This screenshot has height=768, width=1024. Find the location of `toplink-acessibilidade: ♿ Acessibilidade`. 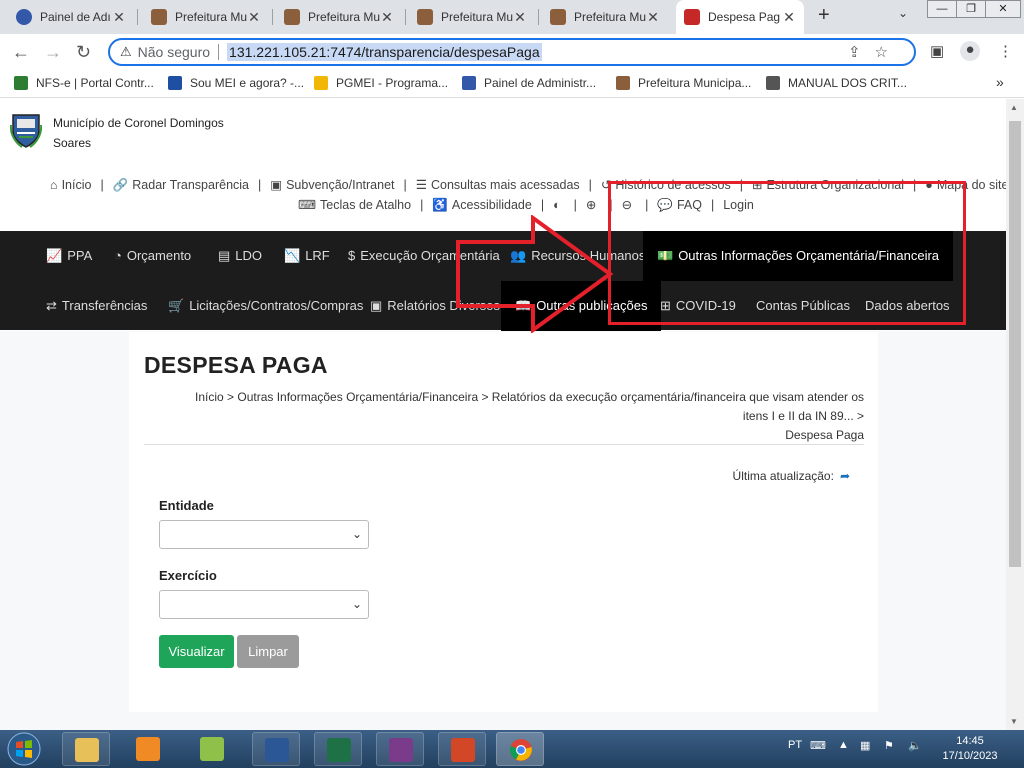

toplink-acessibilidade: ♿ Acessibilidade is located at coordinates (482, 205).